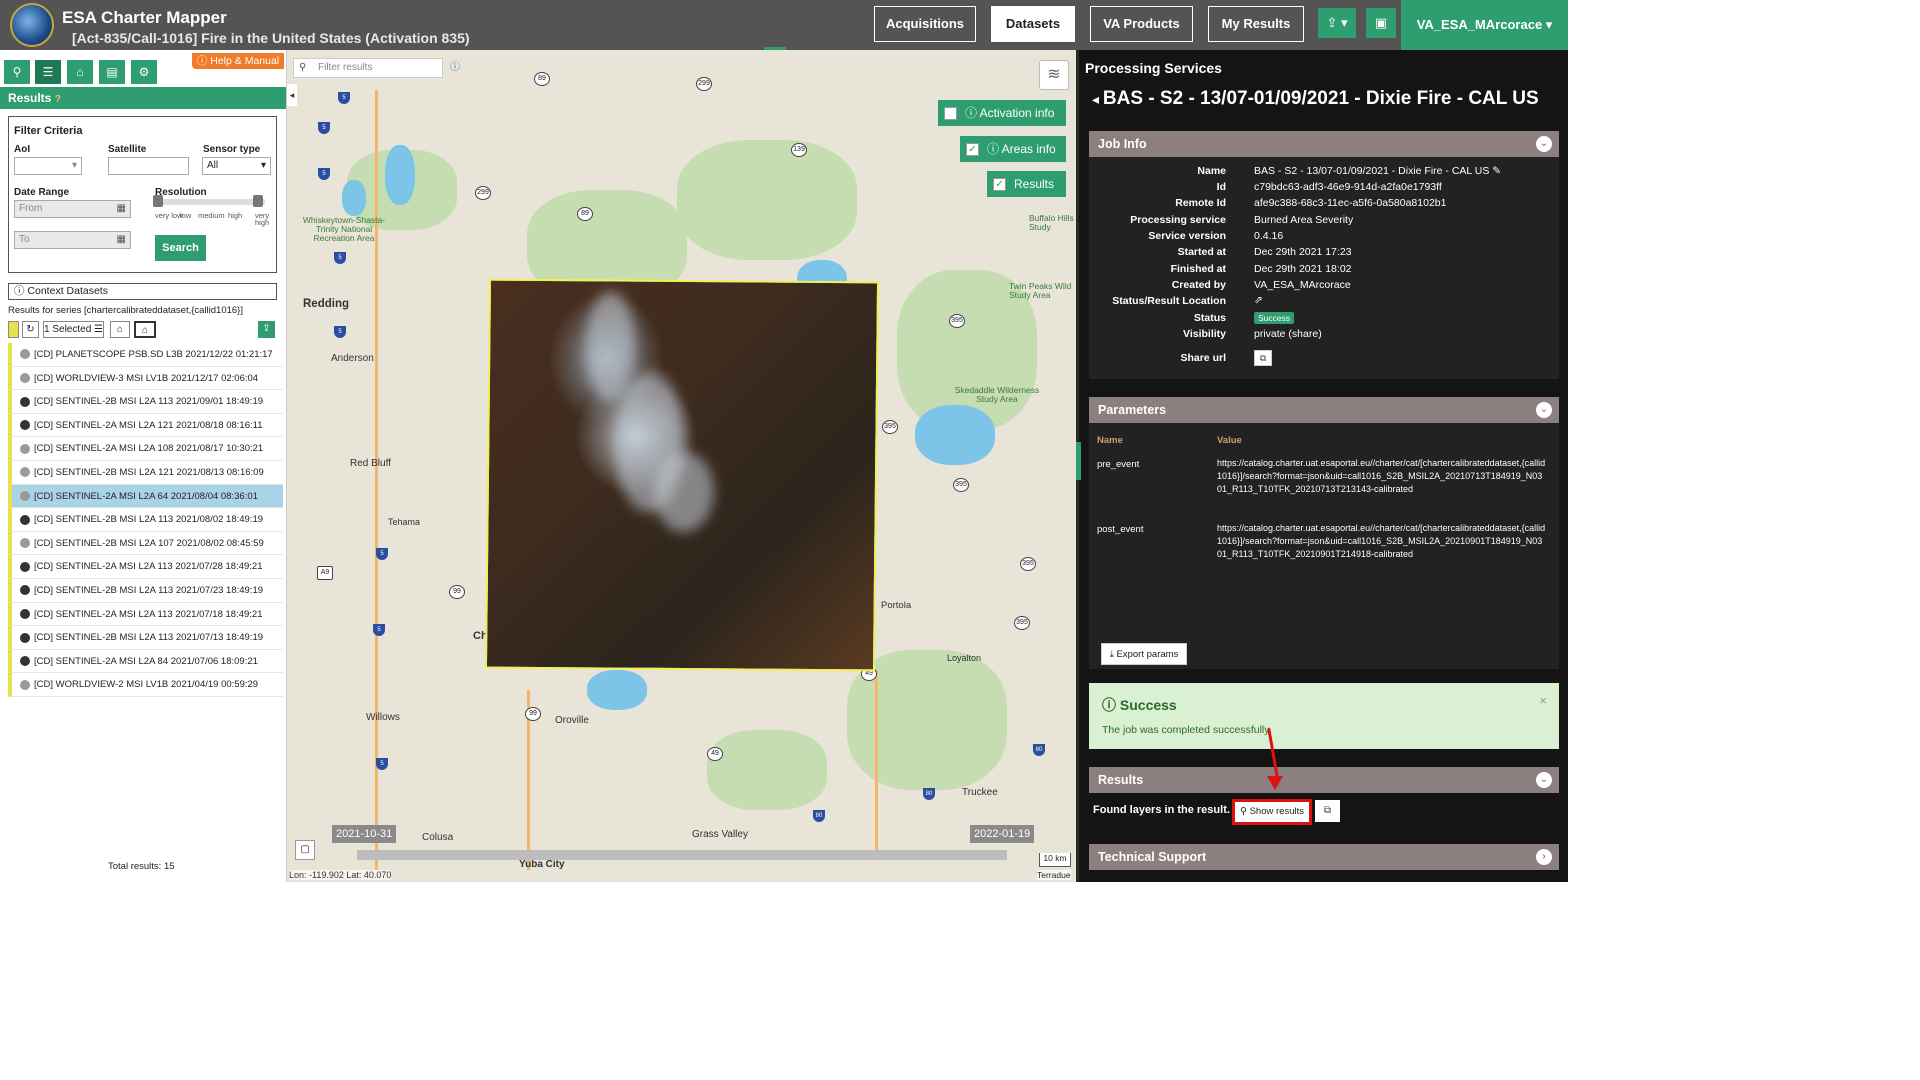 This screenshot has height=1080, width=1920. I want to click on chevron-right-icon: ›, so click(1544, 857).